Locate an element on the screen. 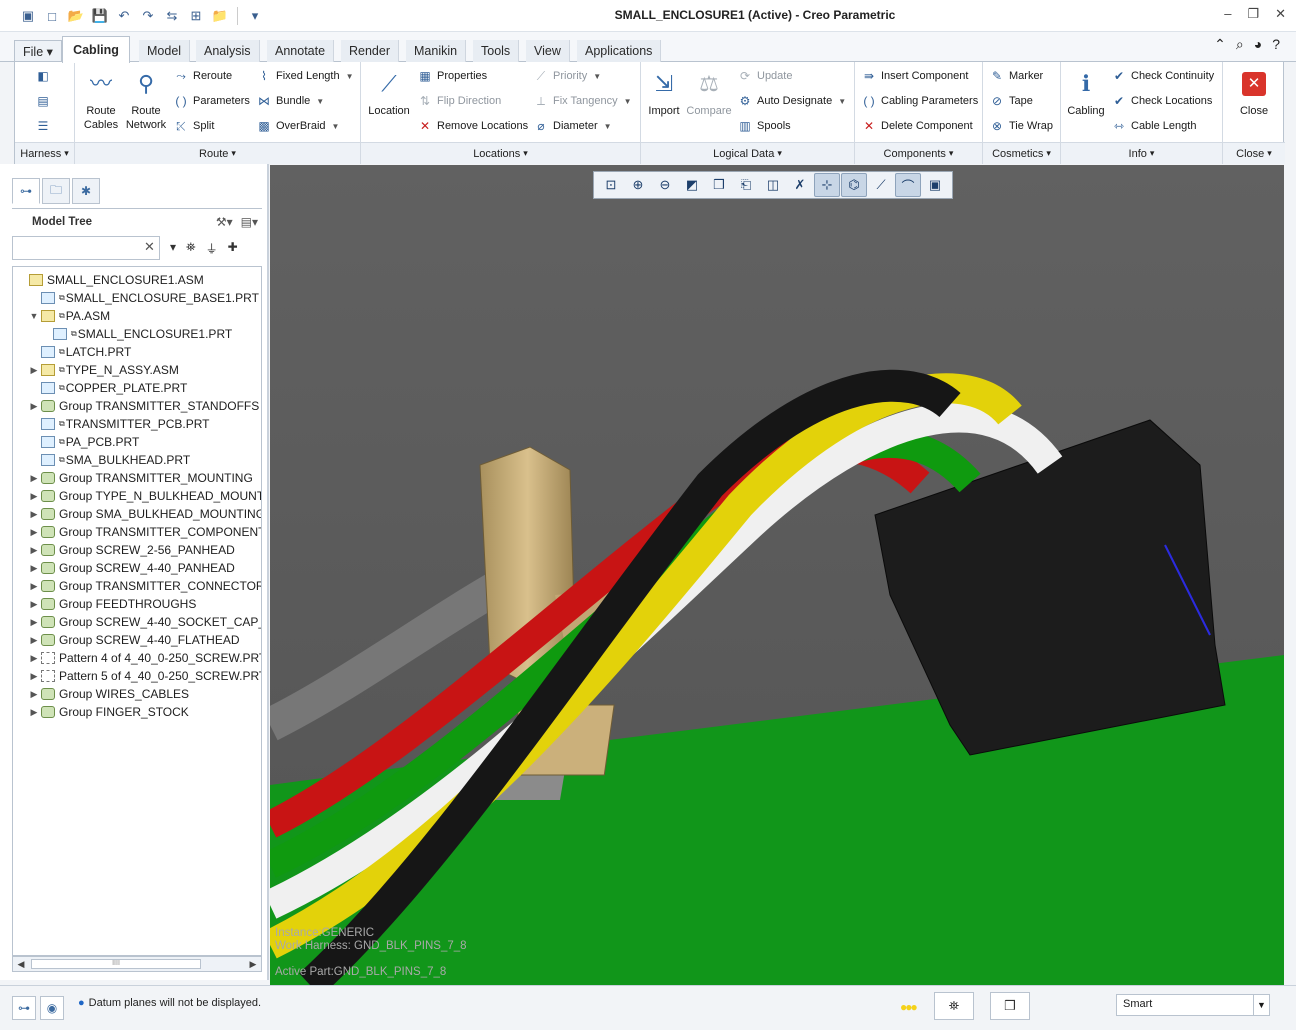 This screenshot has width=1296, height=1030. collapse-ribbon-icon: ⌃ is located at coordinates (1220, 44).